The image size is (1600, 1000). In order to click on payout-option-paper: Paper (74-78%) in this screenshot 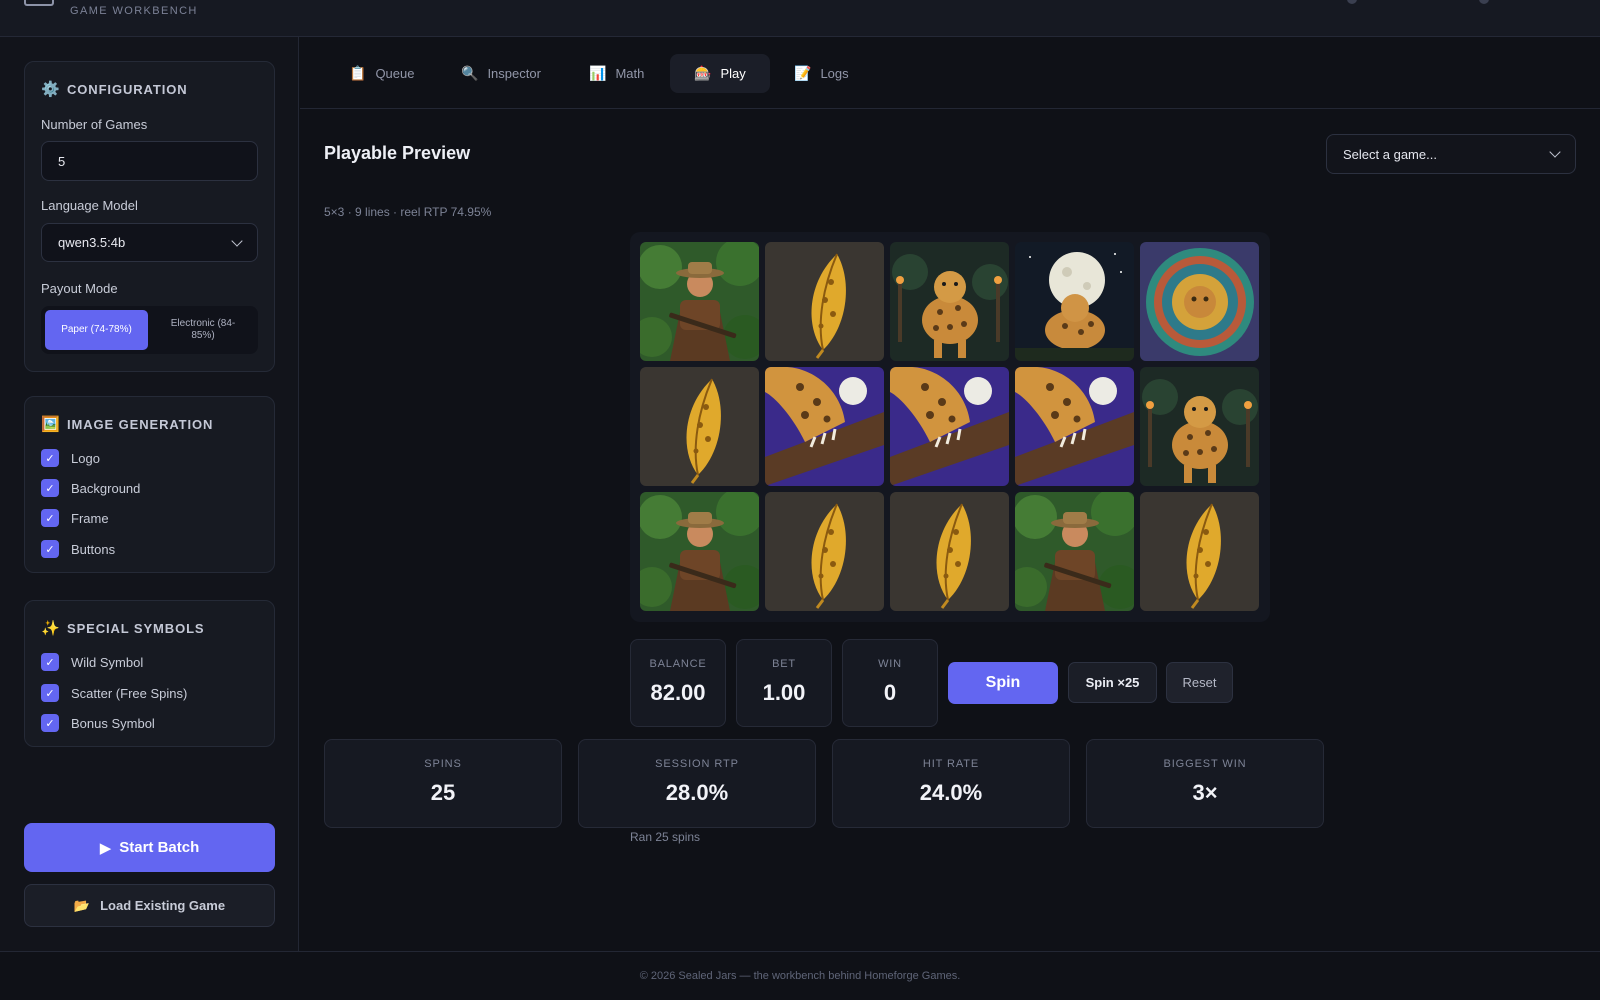, I will do `click(96, 330)`.